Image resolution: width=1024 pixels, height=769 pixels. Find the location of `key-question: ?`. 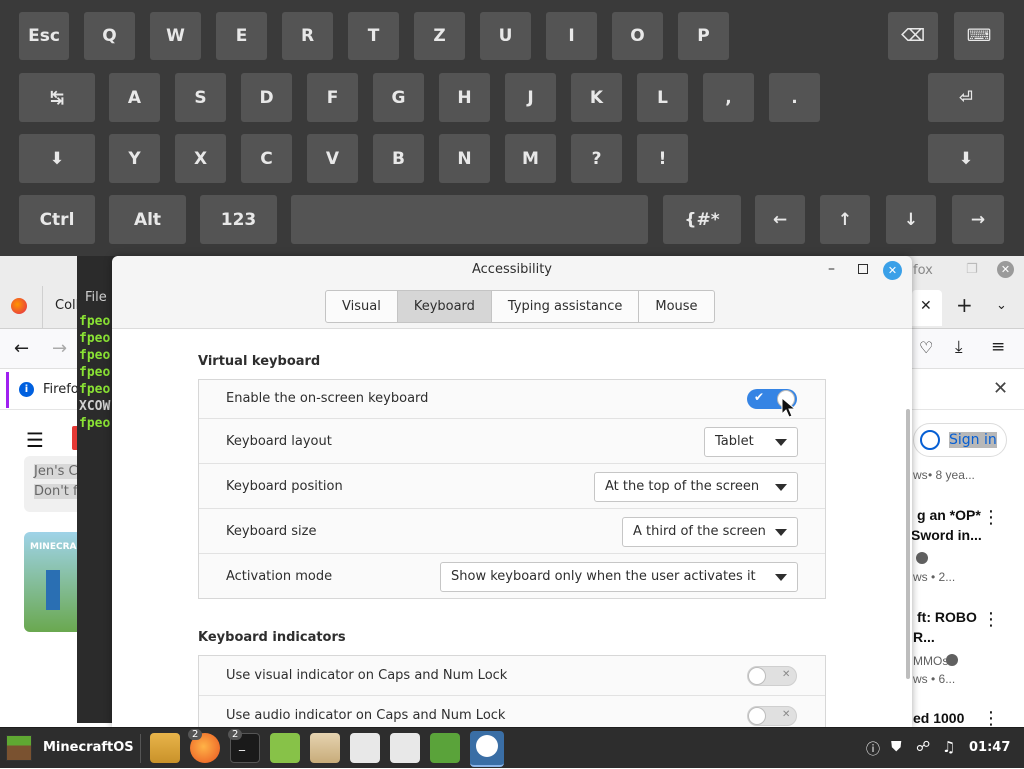

key-question: ? is located at coordinates (596, 158).